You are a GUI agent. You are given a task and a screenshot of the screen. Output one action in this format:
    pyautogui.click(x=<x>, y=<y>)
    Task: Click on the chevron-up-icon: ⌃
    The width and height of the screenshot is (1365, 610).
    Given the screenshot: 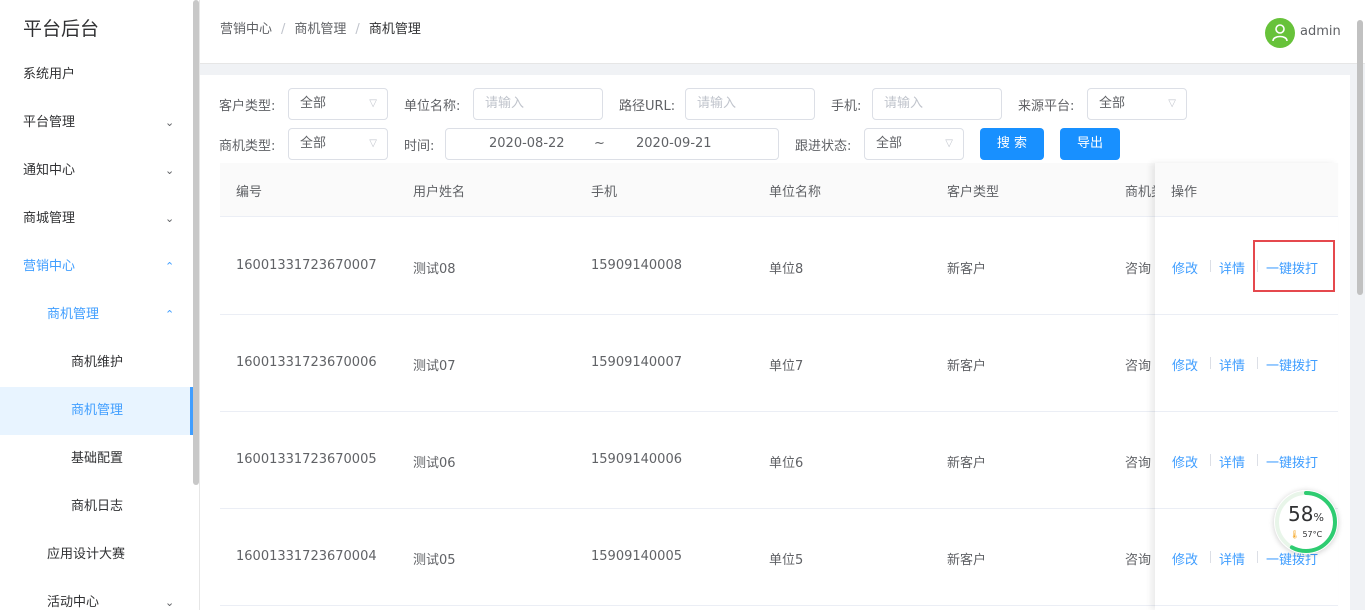 What is the action you would take?
    pyautogui.click(x=170, y=266)
    